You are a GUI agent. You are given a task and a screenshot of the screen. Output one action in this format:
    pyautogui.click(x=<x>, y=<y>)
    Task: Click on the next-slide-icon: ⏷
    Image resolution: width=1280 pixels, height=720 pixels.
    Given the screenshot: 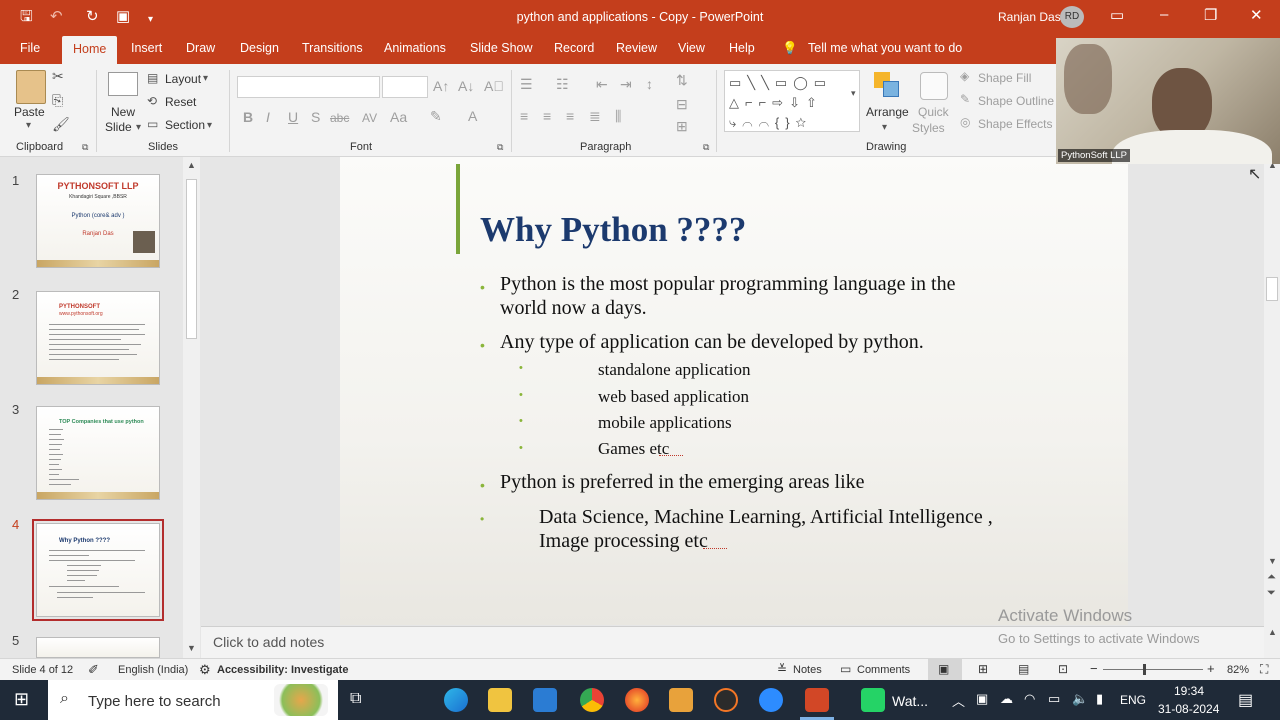 What is the action you would take?
    pyautogui.click(x=1271, y=593)
    